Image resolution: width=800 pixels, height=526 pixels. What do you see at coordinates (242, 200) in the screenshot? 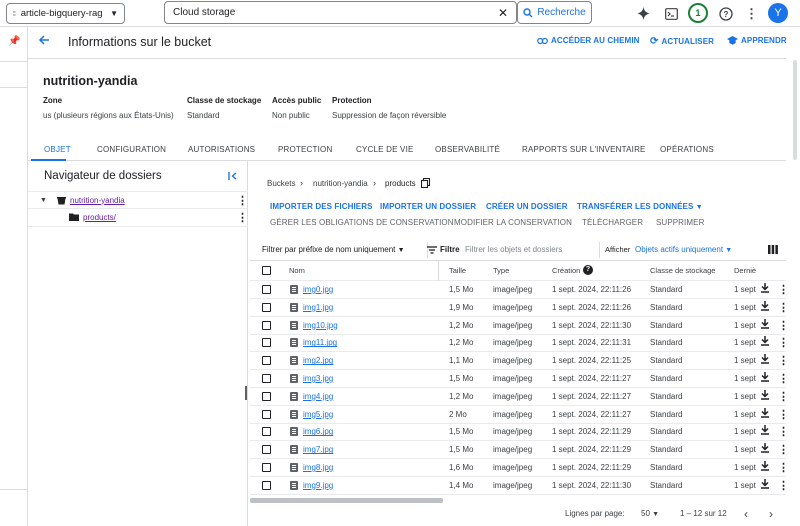
I see `root-more-icon: ⋮` at bounding box center [242, 200].